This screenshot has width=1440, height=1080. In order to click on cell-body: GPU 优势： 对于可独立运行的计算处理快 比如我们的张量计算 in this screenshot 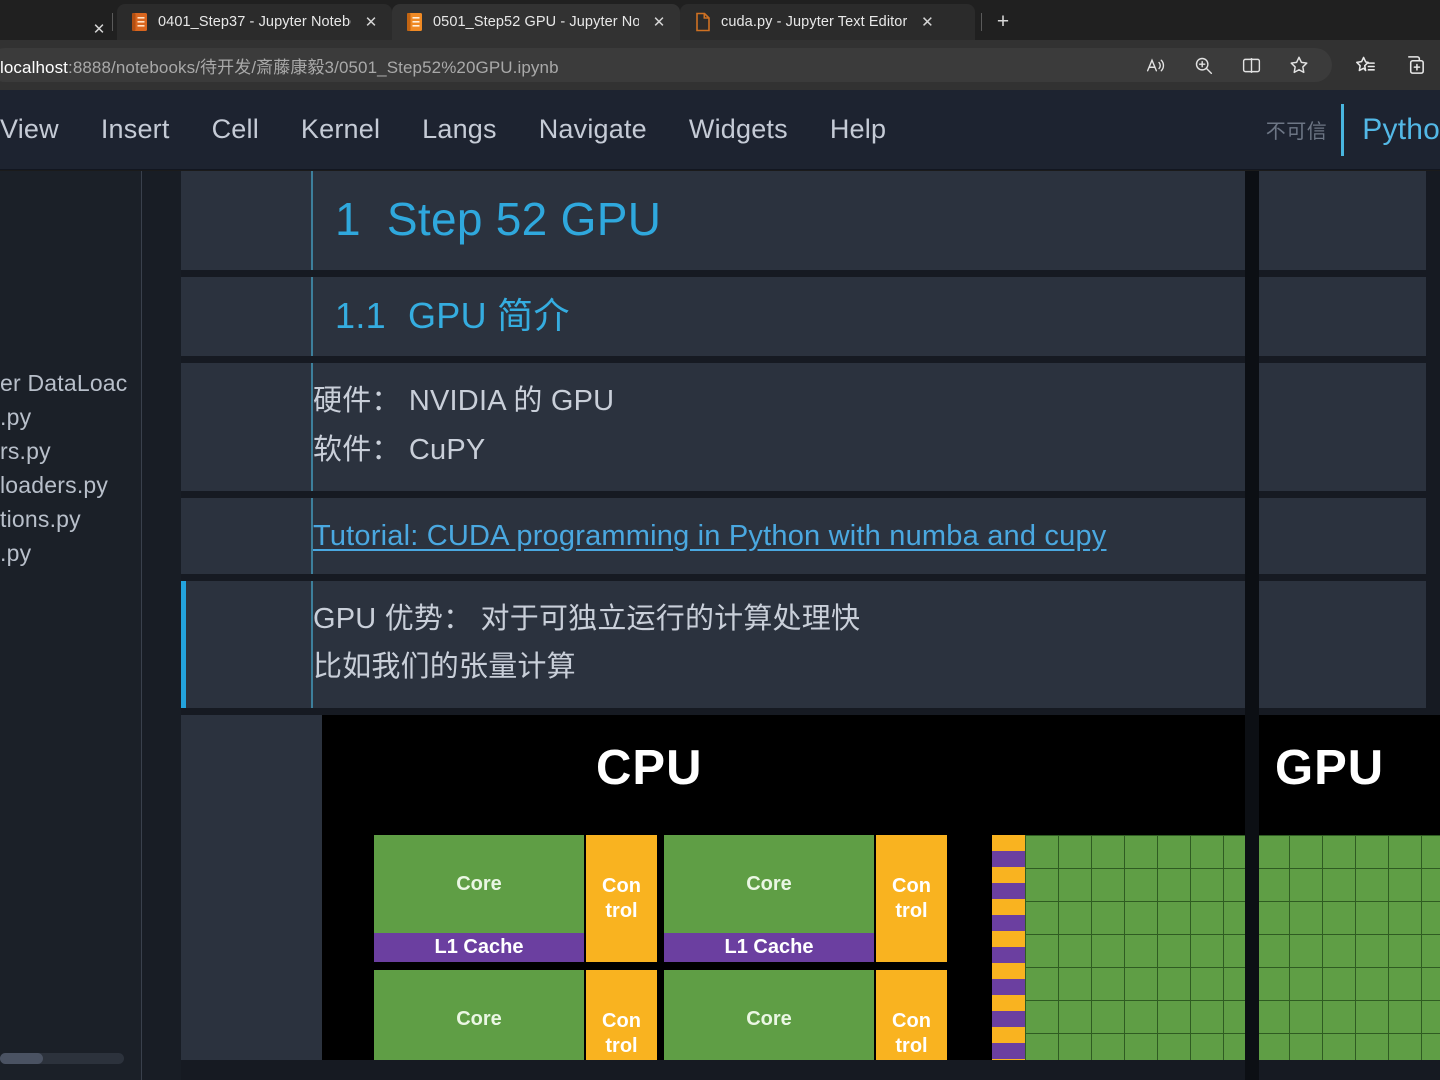, I will do `click(869, 644)`.